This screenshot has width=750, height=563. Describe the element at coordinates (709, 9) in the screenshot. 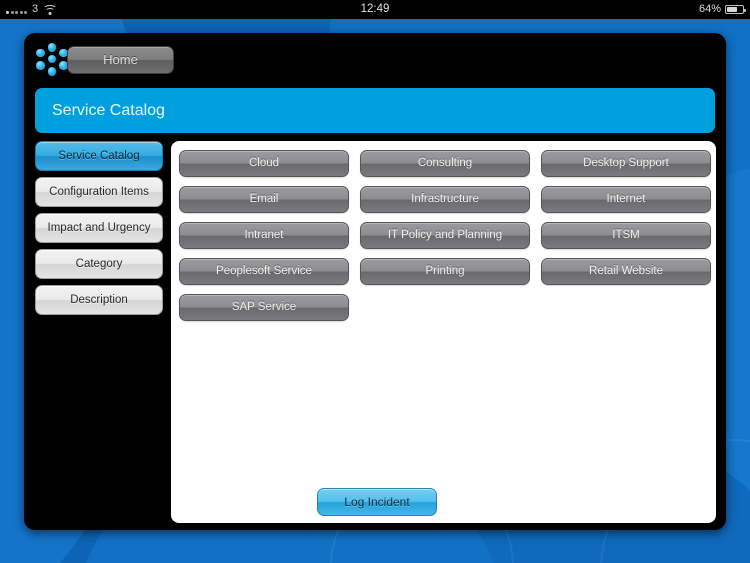

I see `battery-percent-label: 64%` at that location.